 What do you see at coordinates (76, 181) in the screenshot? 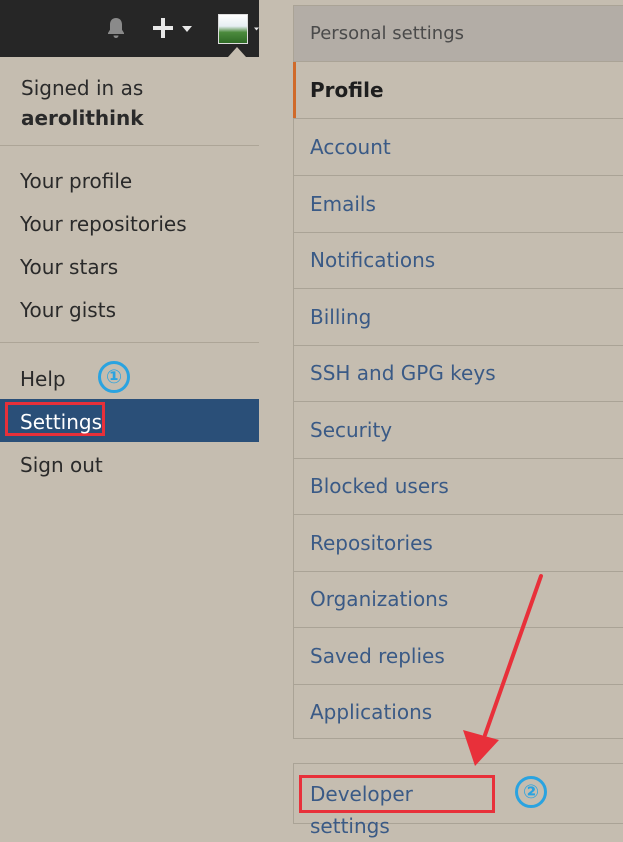
I see `menu-item-your-profile: Your profile` at bounding box center [76, 181].